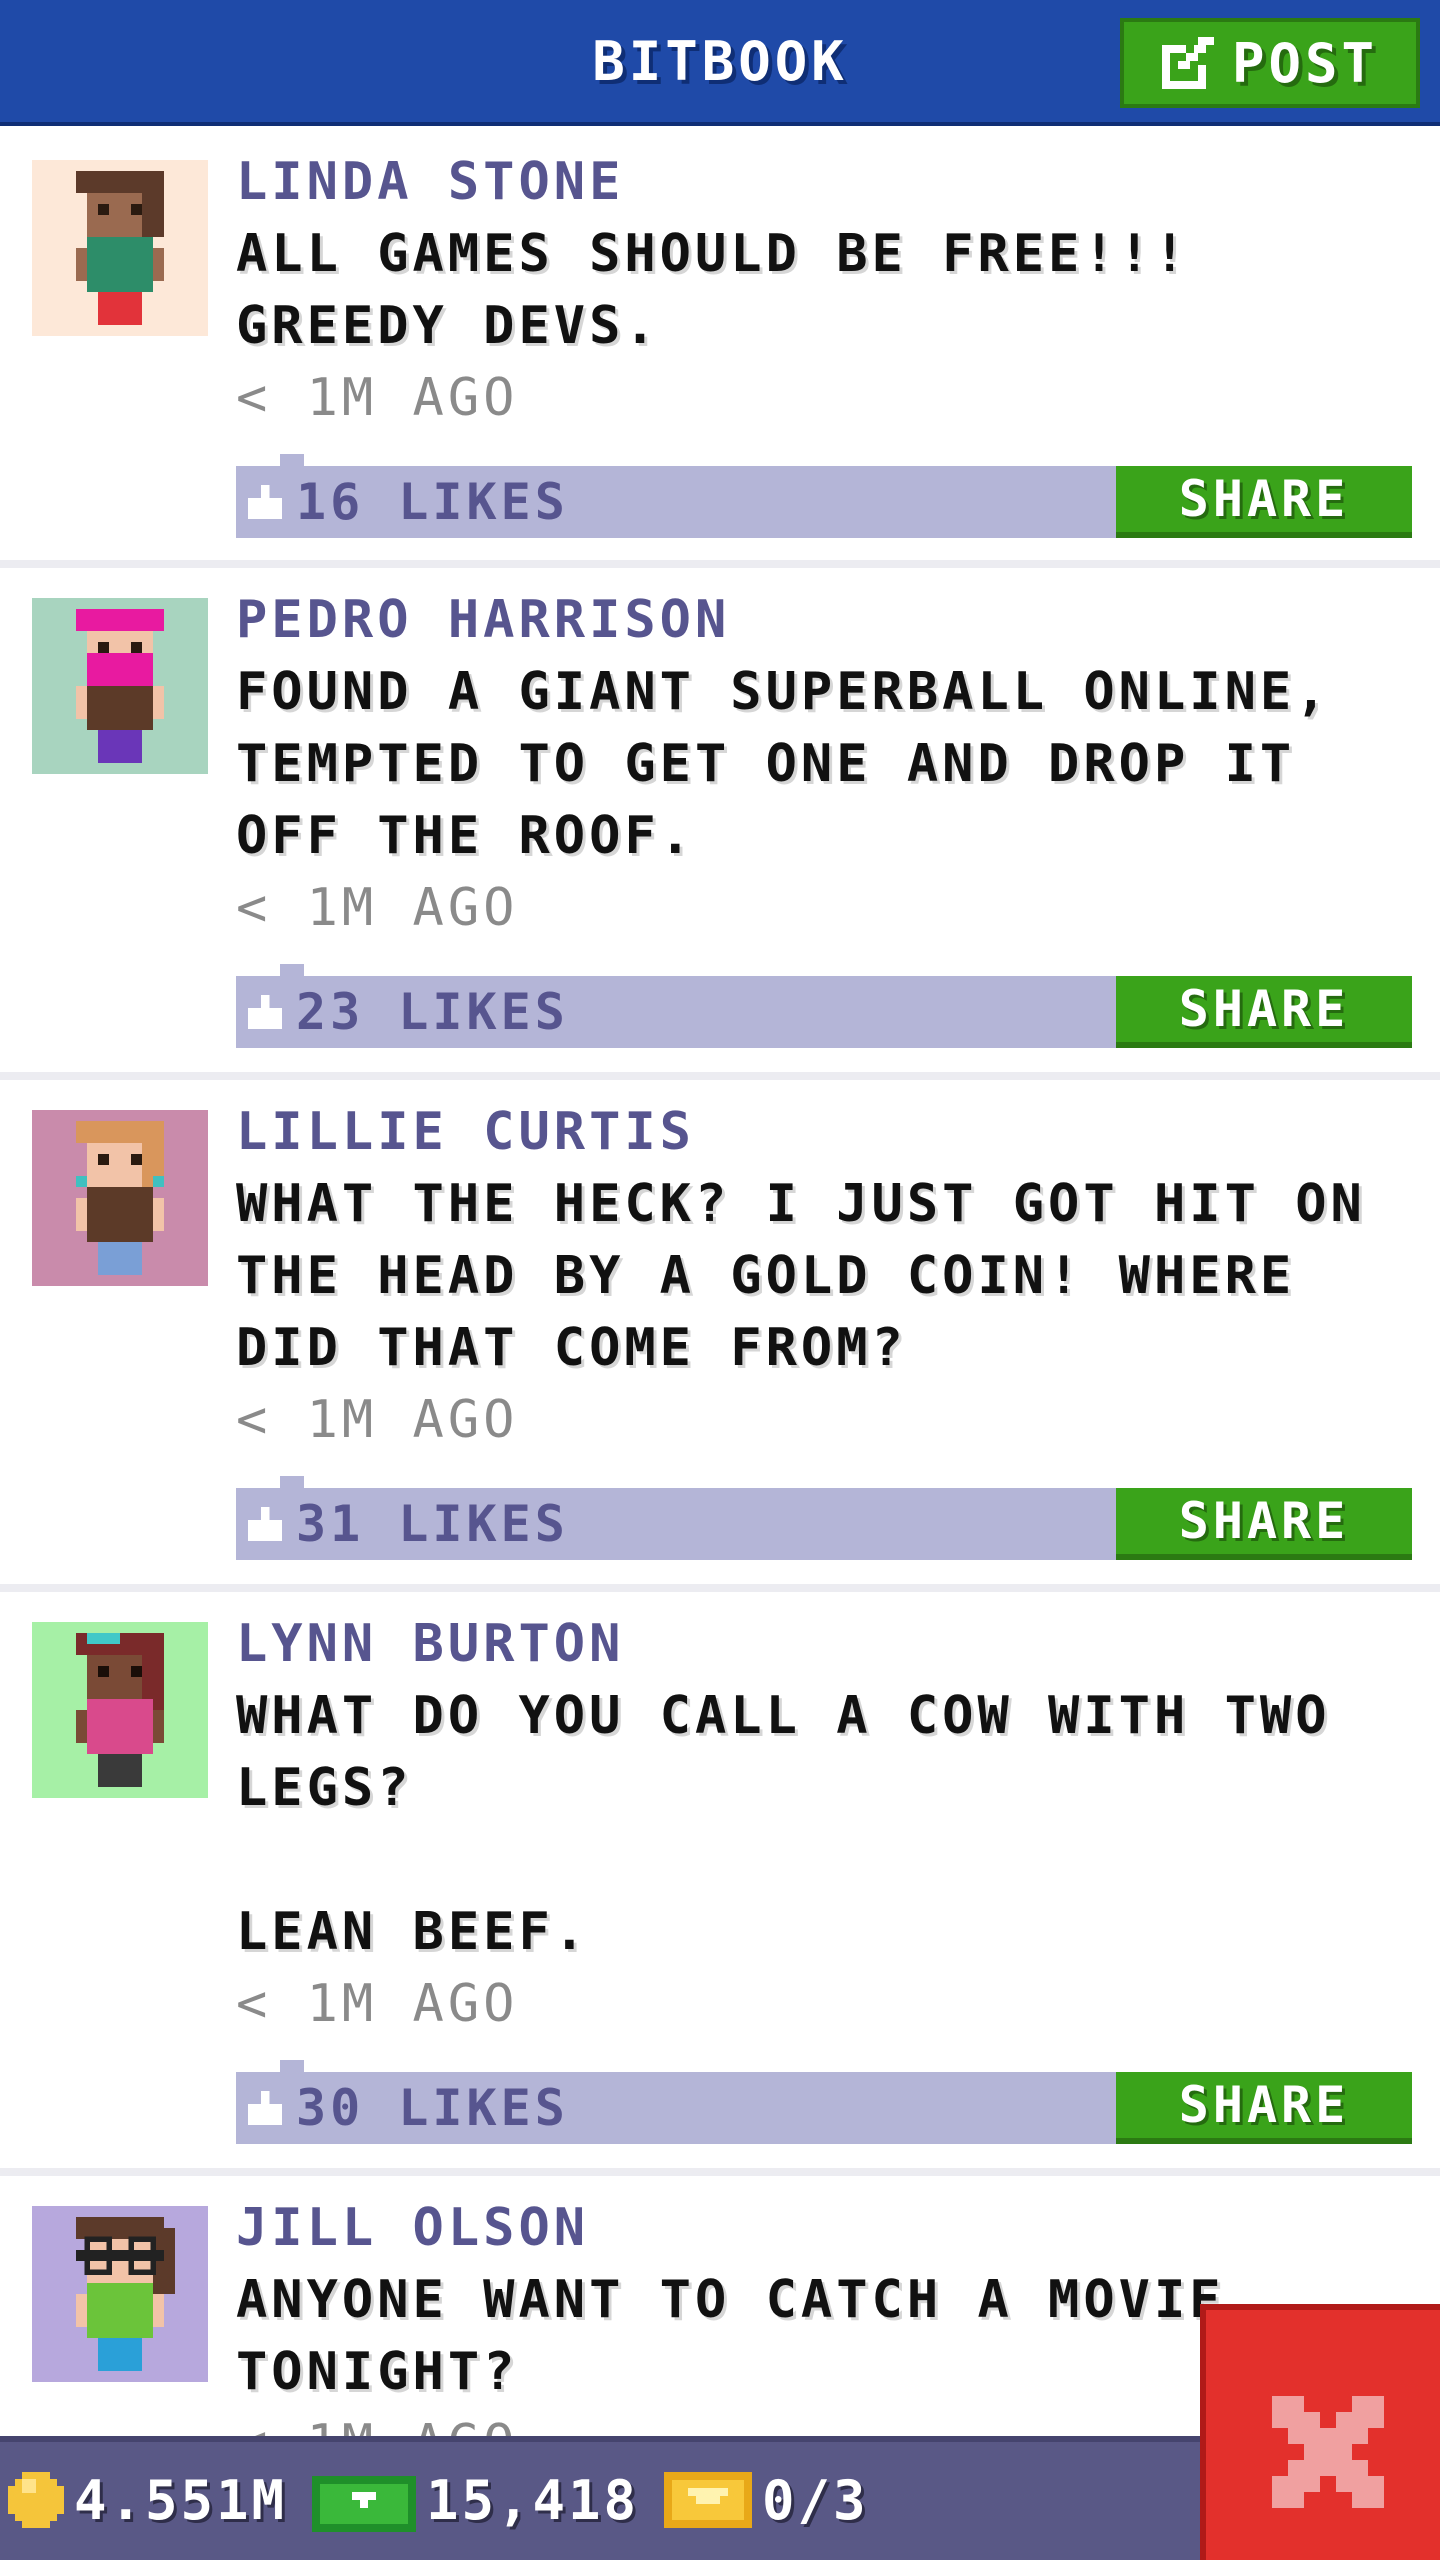 The height and width of the screenshot is (2560, 1440). I want to click on app-header: BITBOOK POST, so click(720, 63).